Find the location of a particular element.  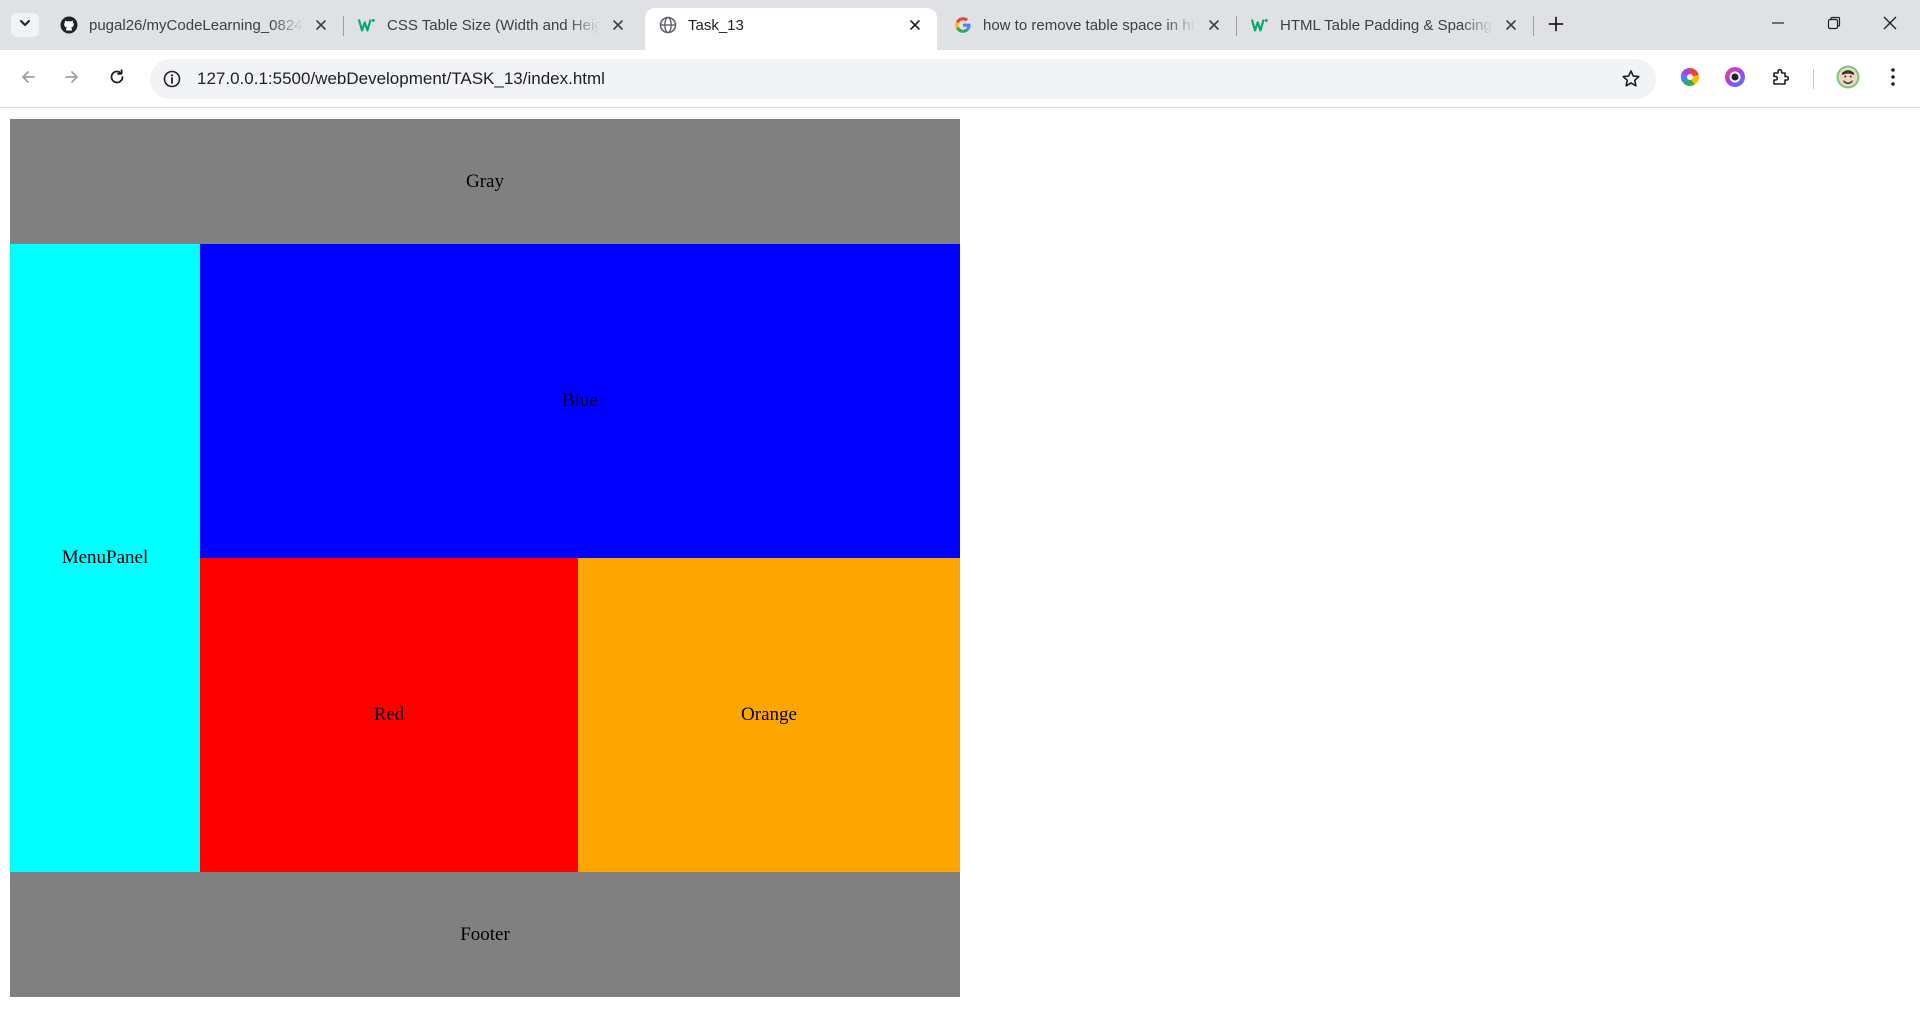

reload-button is located at coordinates (117, 79).